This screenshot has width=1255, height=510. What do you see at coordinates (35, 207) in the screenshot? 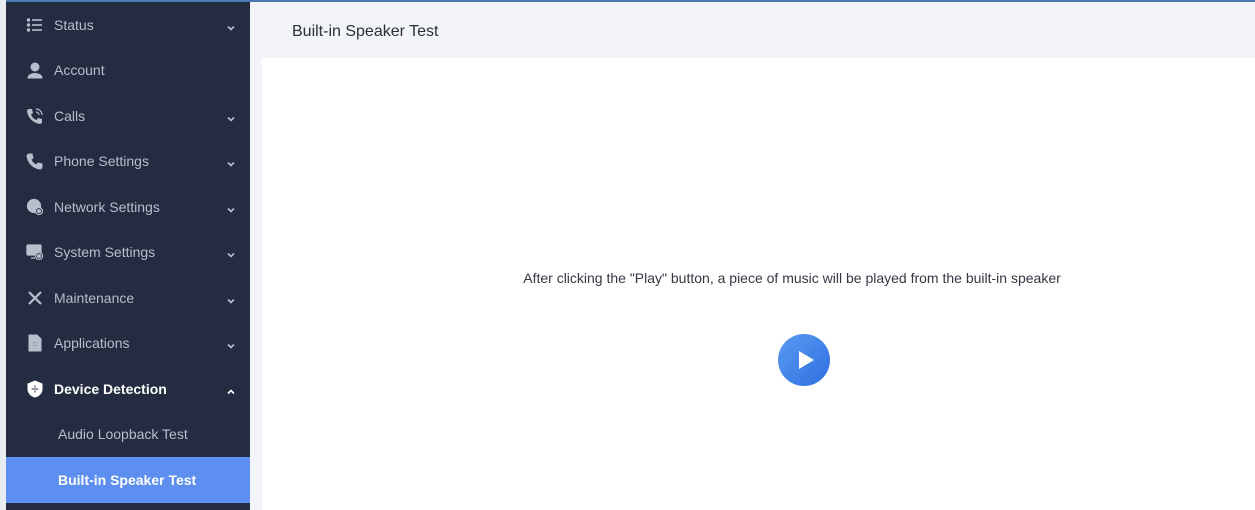
I see `globe-gear-icon` at bounding box center [35, 207].